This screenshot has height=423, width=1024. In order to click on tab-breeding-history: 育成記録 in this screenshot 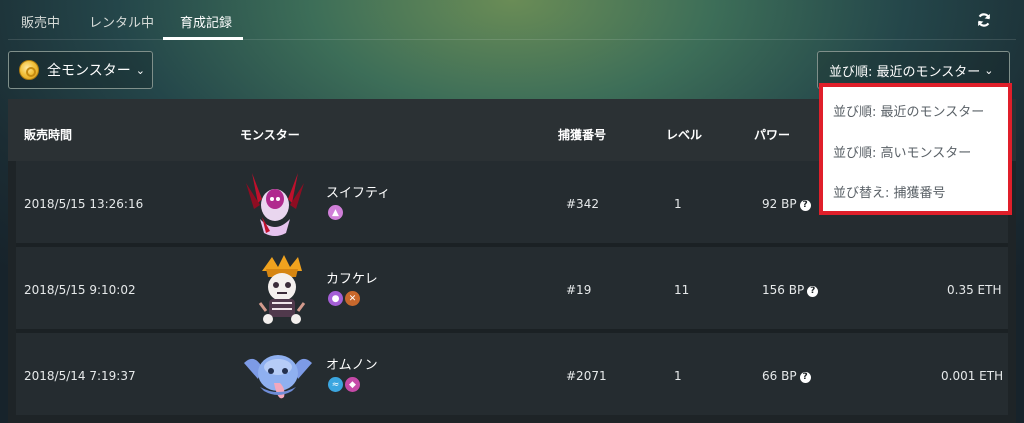, I will do `click(206, 21)`.